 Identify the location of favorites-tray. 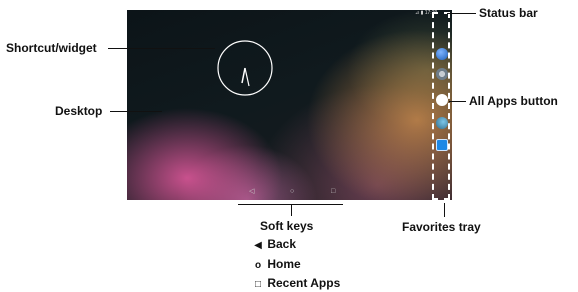
(441, 106).